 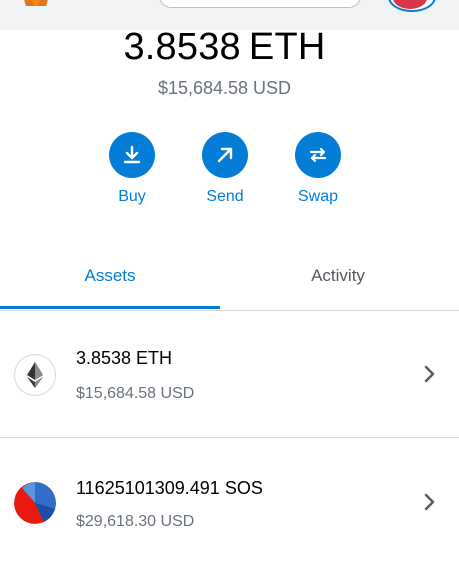 What do you see at coordinates (132, 155) in the screenshot?
I see `download-icon` at bounding box center [132, 155].